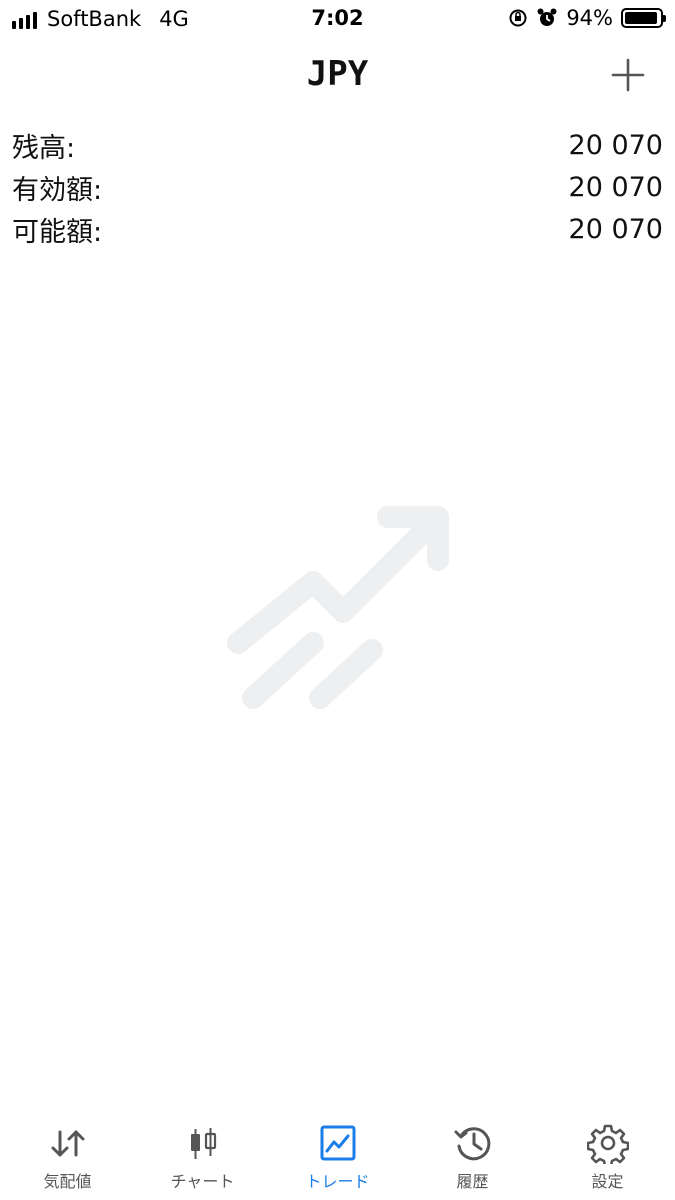 The image size is (675, 1200). What do you see at coordinates (337, 229) in the screenshot?
I see `free-margin-row: 可能額: 20 070` at bounding box center [337, 229].